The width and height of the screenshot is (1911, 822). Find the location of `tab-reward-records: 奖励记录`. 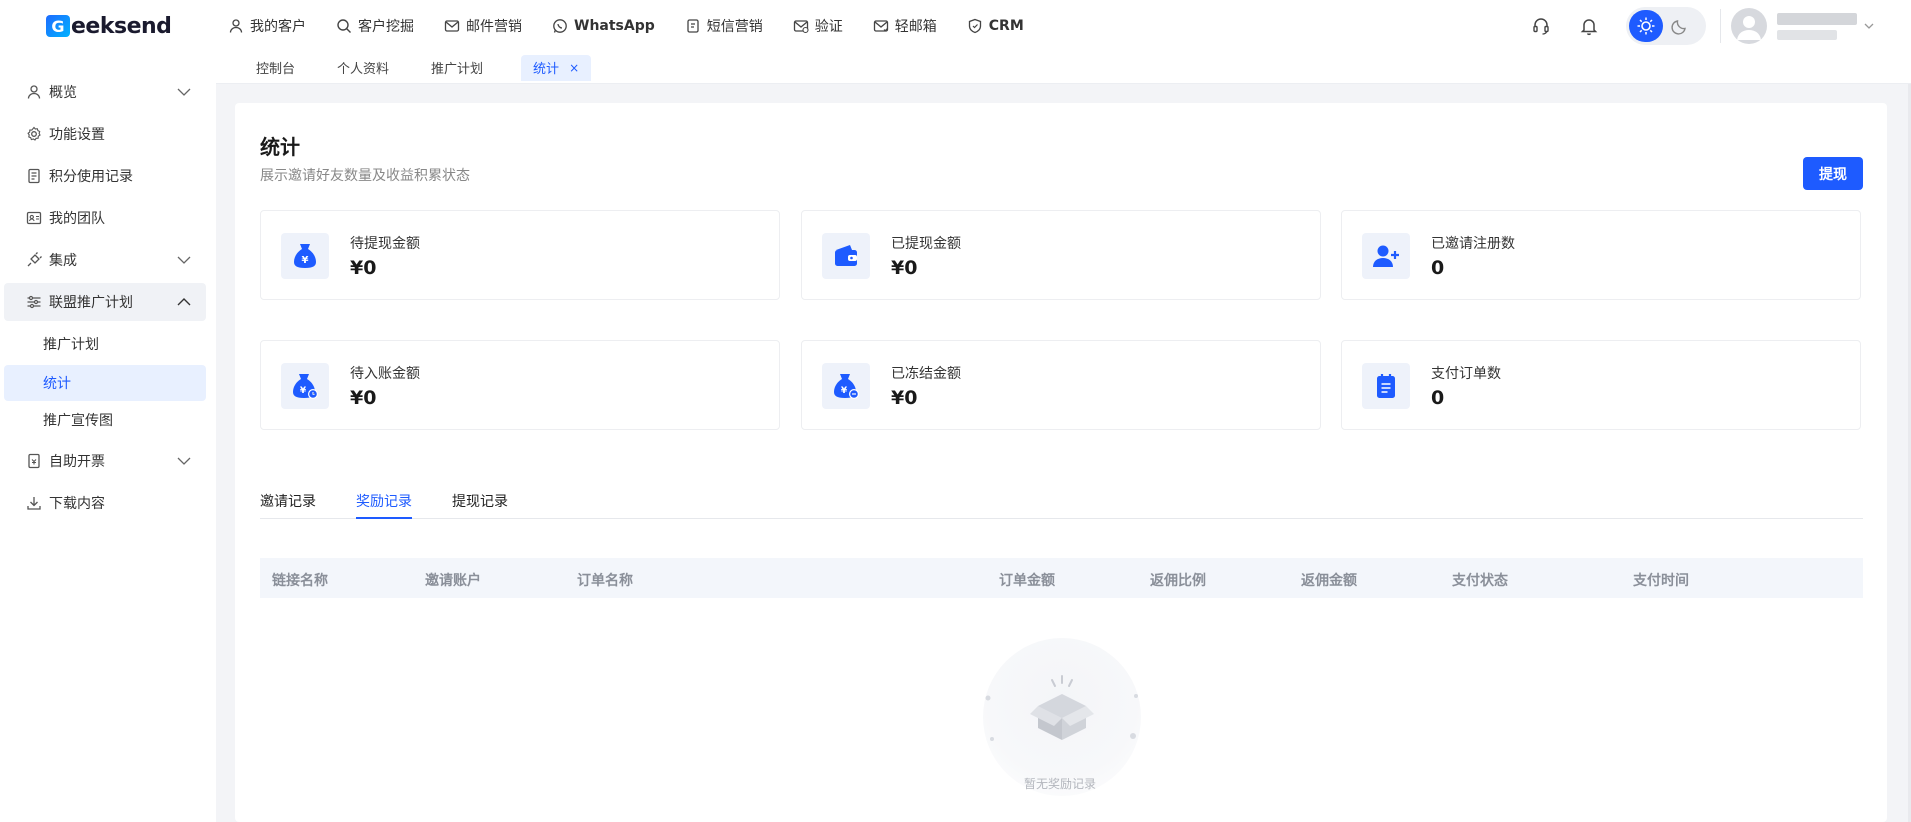

tab-reward-records: 奖励记录 is located at coordinates (384, 505).